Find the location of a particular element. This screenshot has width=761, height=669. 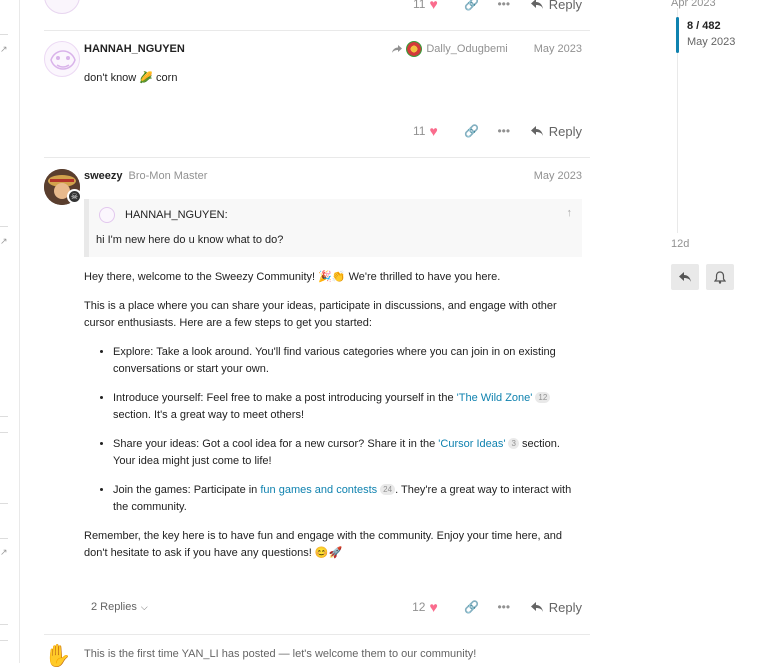

quote-text: hi I'm new here do u know what to do? is located at coordinates (190, 240).